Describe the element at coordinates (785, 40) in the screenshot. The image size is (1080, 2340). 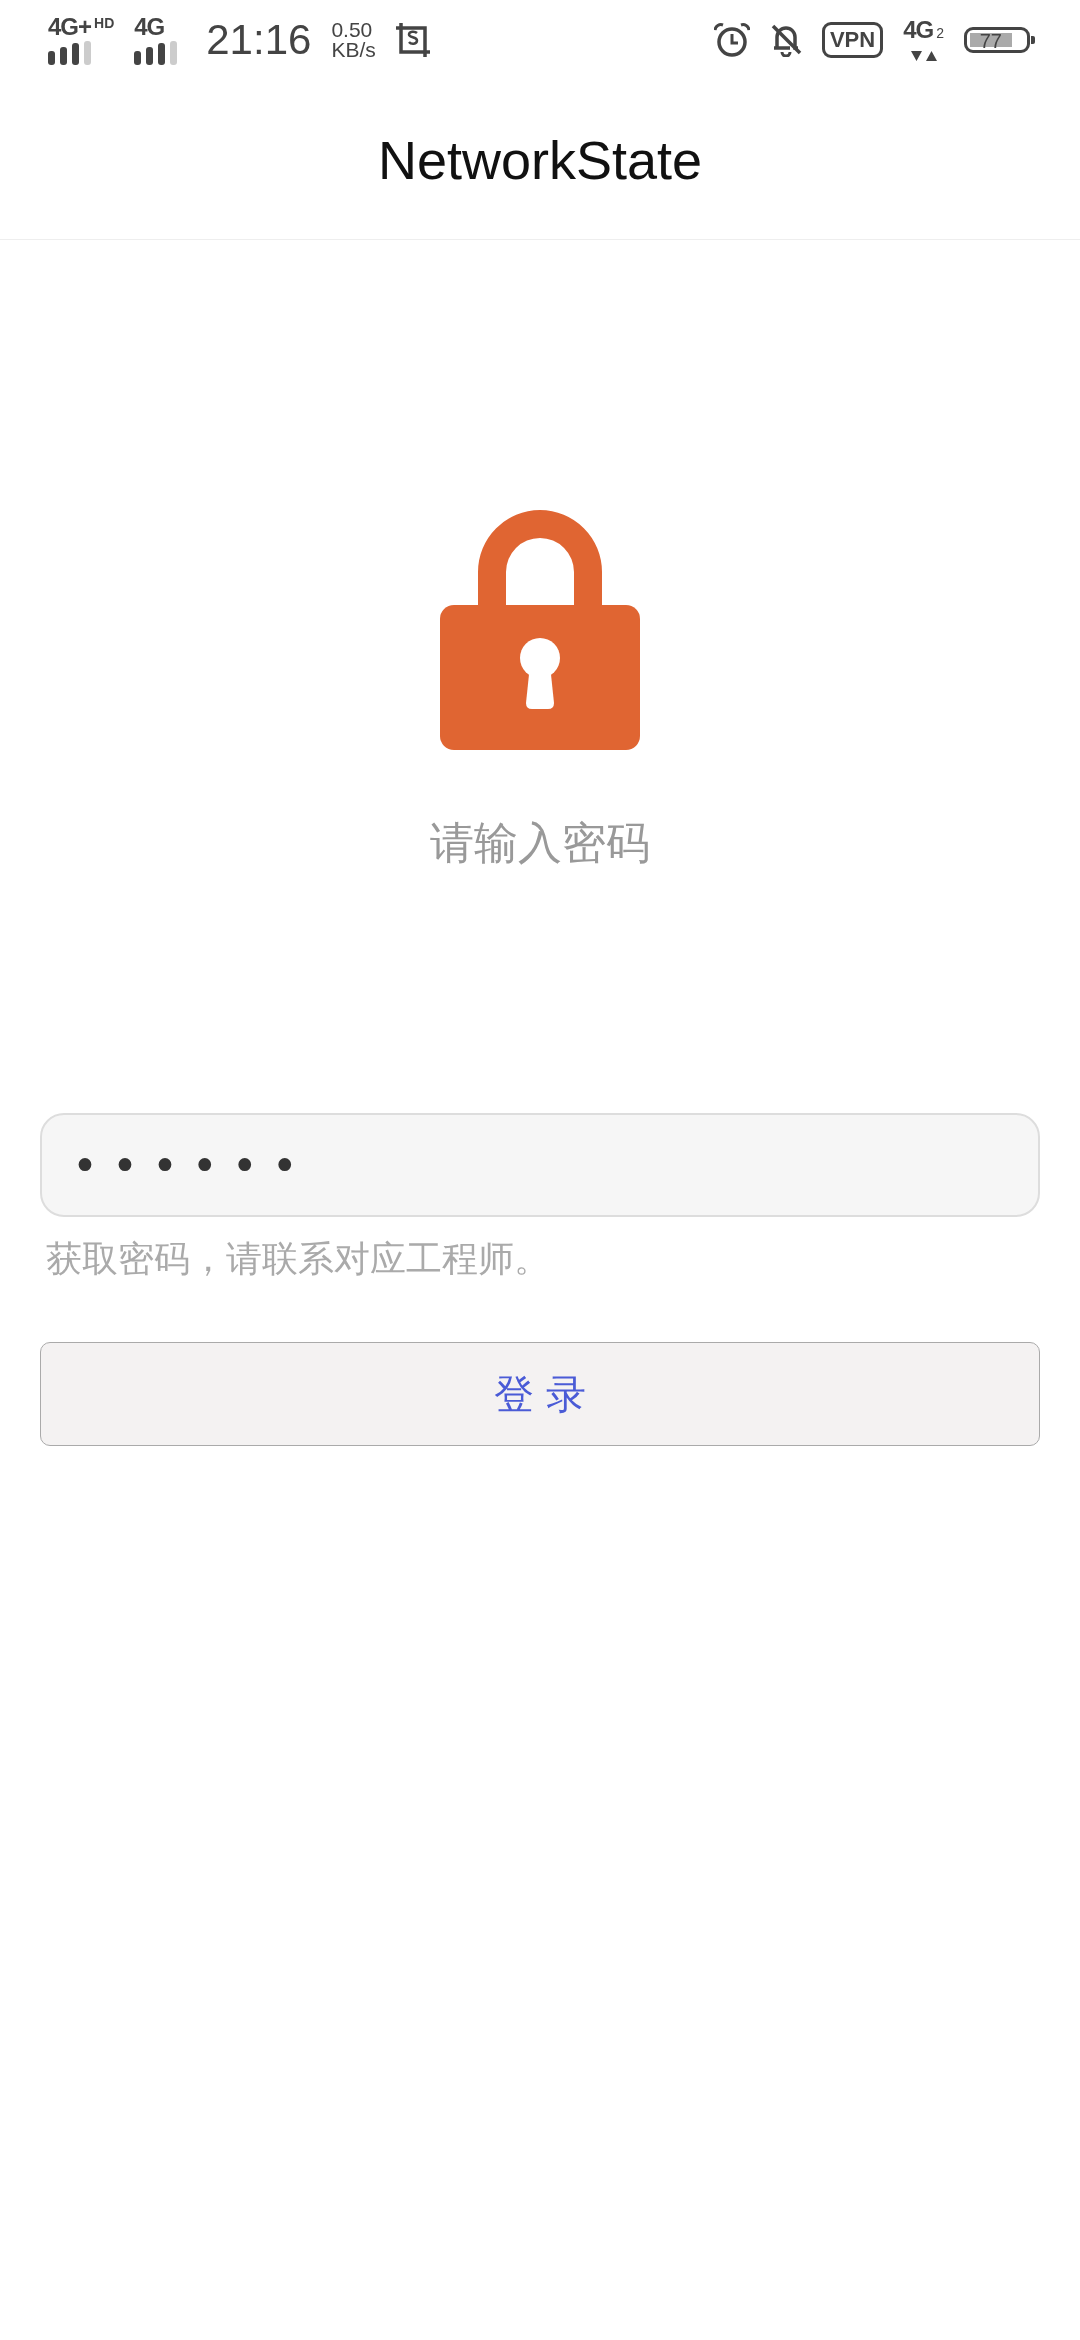
I see `muted-bell-icon` at that location.